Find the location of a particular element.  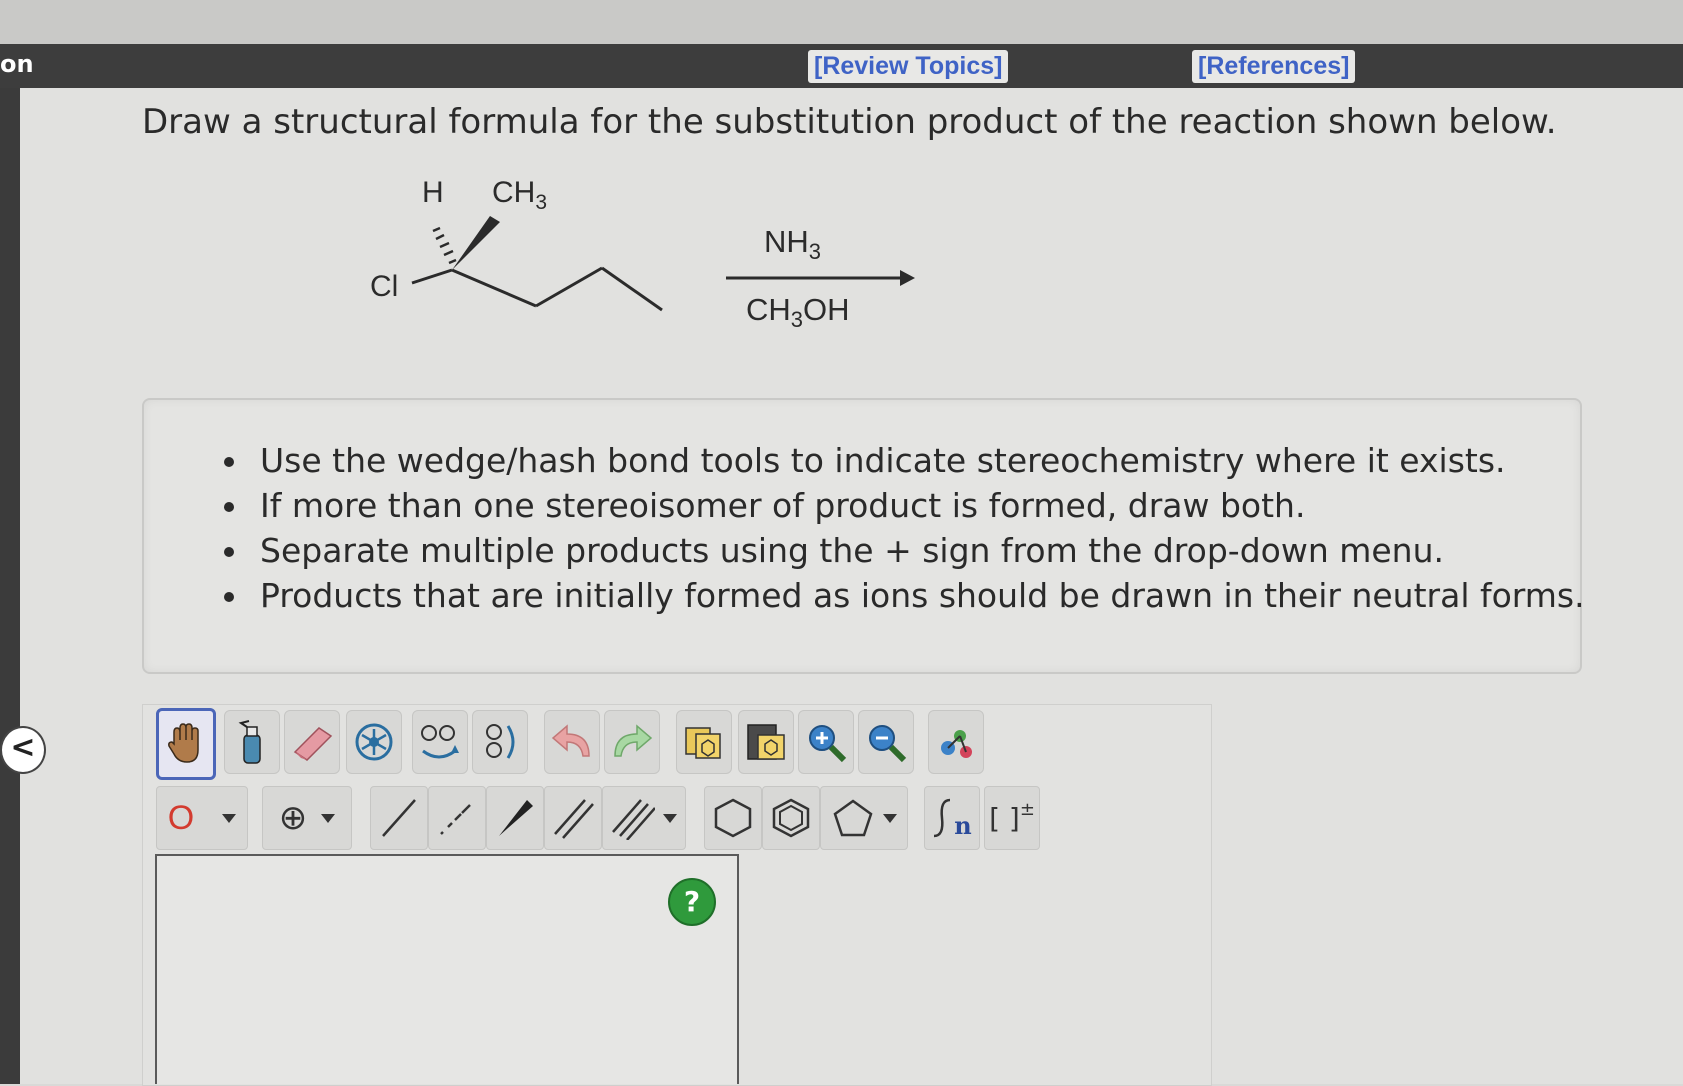

wedge-bond-icon is located at coordinates (516, 818).